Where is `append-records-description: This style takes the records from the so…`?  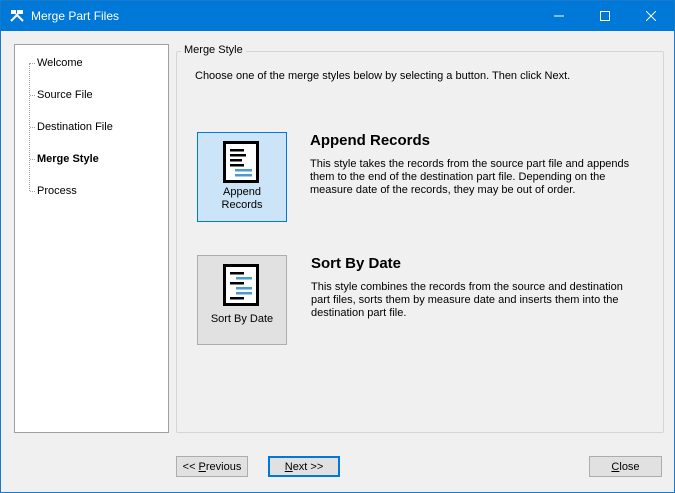 append-records-description: This style takes the records from the so… is located at coordinates (470, 177).